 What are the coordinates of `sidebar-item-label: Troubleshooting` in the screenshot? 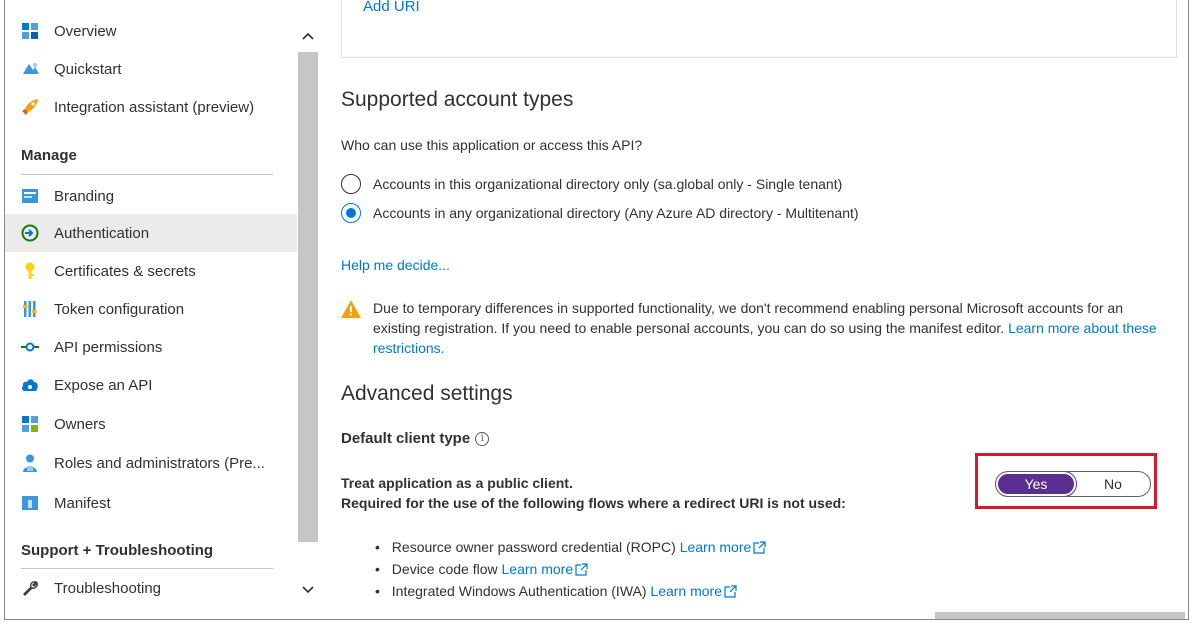 It's located at (108, 588).